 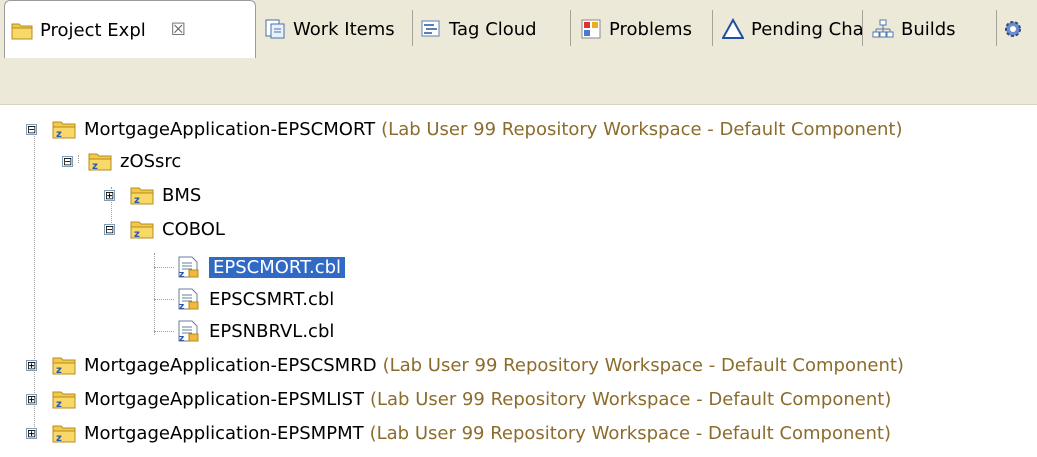 I want to click on work-items-icon, so click(x=275, y=29).